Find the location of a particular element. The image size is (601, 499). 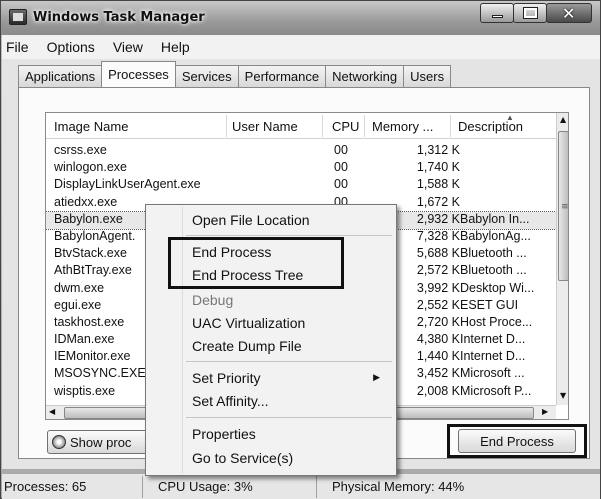

row-image-name: BabylonAgent. is located at coordinates (95, 235).